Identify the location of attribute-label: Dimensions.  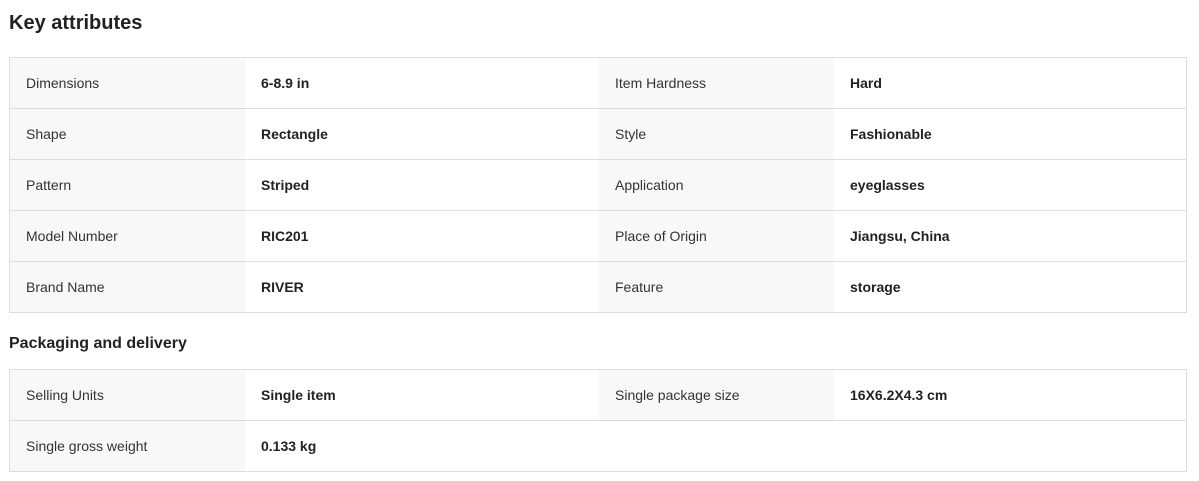
(127, 83).